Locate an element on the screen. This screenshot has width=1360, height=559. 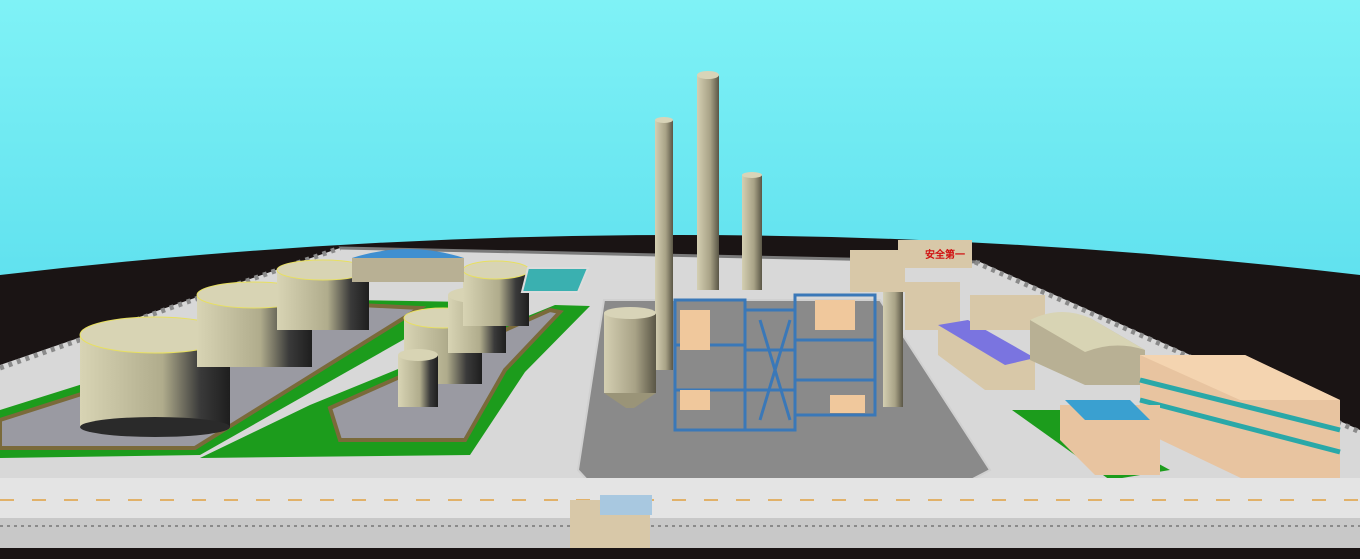
water-pool is located at coordinates (555, 280).